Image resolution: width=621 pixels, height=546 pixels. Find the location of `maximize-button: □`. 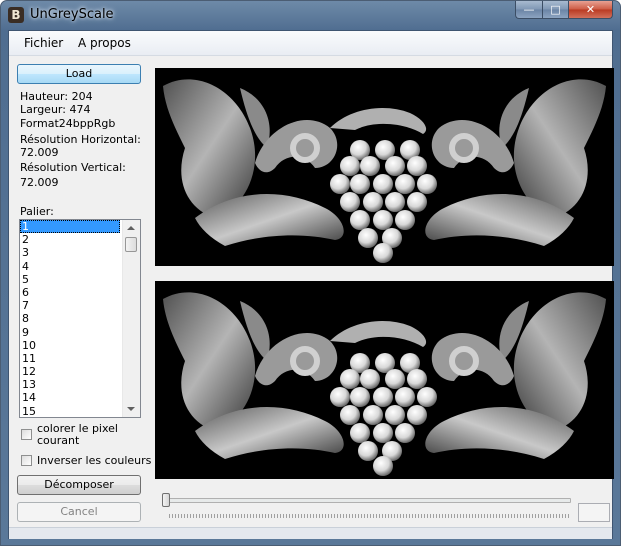

maximize-button: □ is located at coordinates (555, 10).